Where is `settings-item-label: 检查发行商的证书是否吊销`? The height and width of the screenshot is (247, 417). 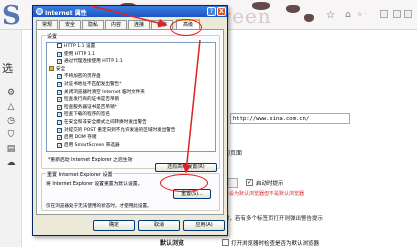 settings-item-label: 检查发行商的证书是否吊销 is located at coordinates (92, 100).